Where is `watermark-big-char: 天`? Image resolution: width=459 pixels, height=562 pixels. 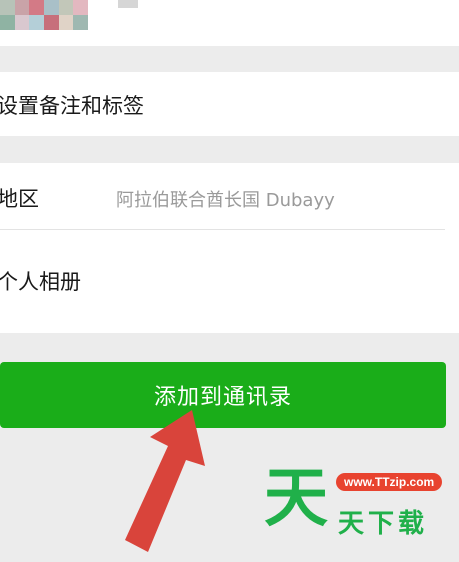
watermark-big-char: 天 is located at coordinates (296, 499).